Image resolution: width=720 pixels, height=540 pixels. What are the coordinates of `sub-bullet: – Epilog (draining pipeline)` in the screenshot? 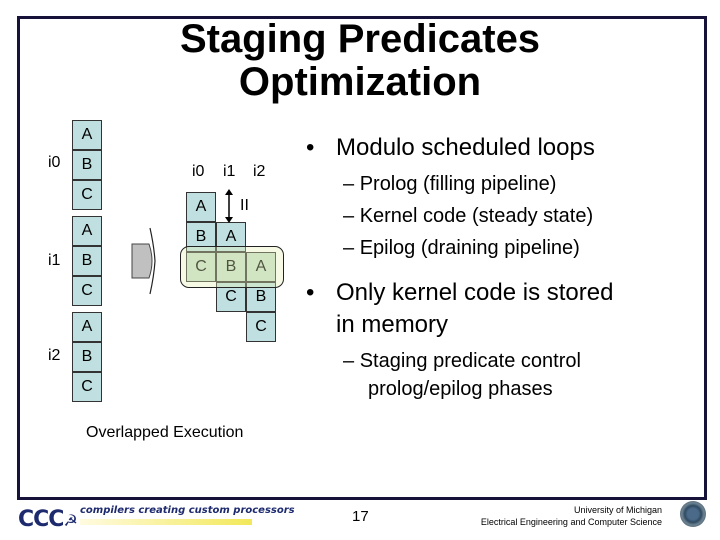 It's located at (461, 248).